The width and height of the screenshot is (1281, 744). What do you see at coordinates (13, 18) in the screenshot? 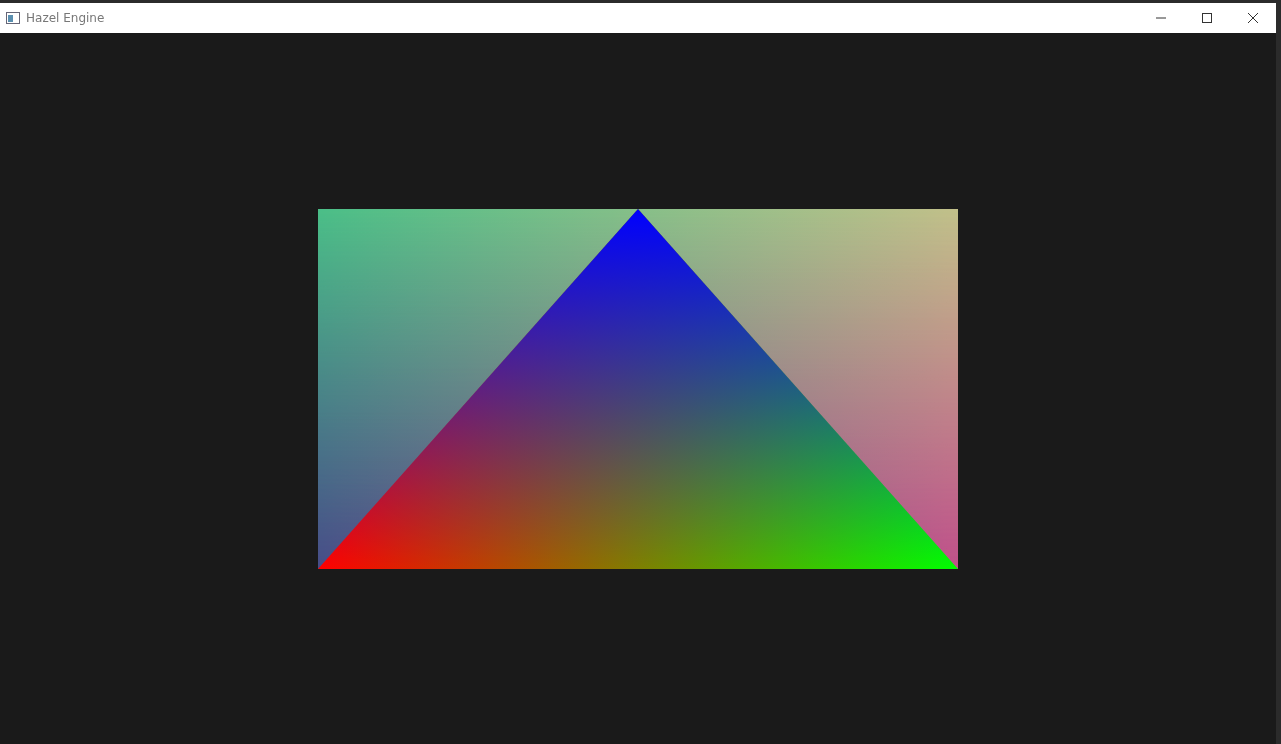
I see `app-icon` at bounding box center [13, 18].